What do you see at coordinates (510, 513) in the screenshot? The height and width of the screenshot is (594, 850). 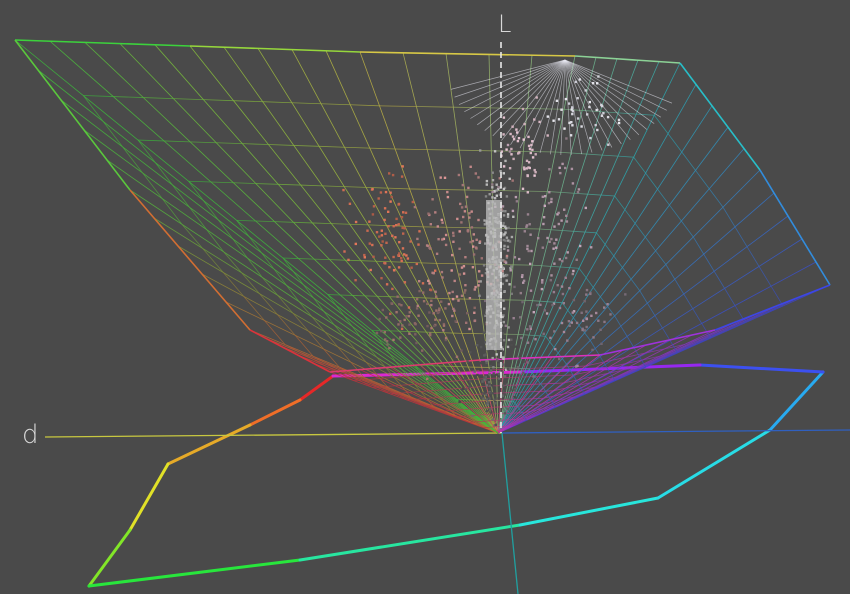 I see `cyan-axis-line` at bounding box center [510, 513].